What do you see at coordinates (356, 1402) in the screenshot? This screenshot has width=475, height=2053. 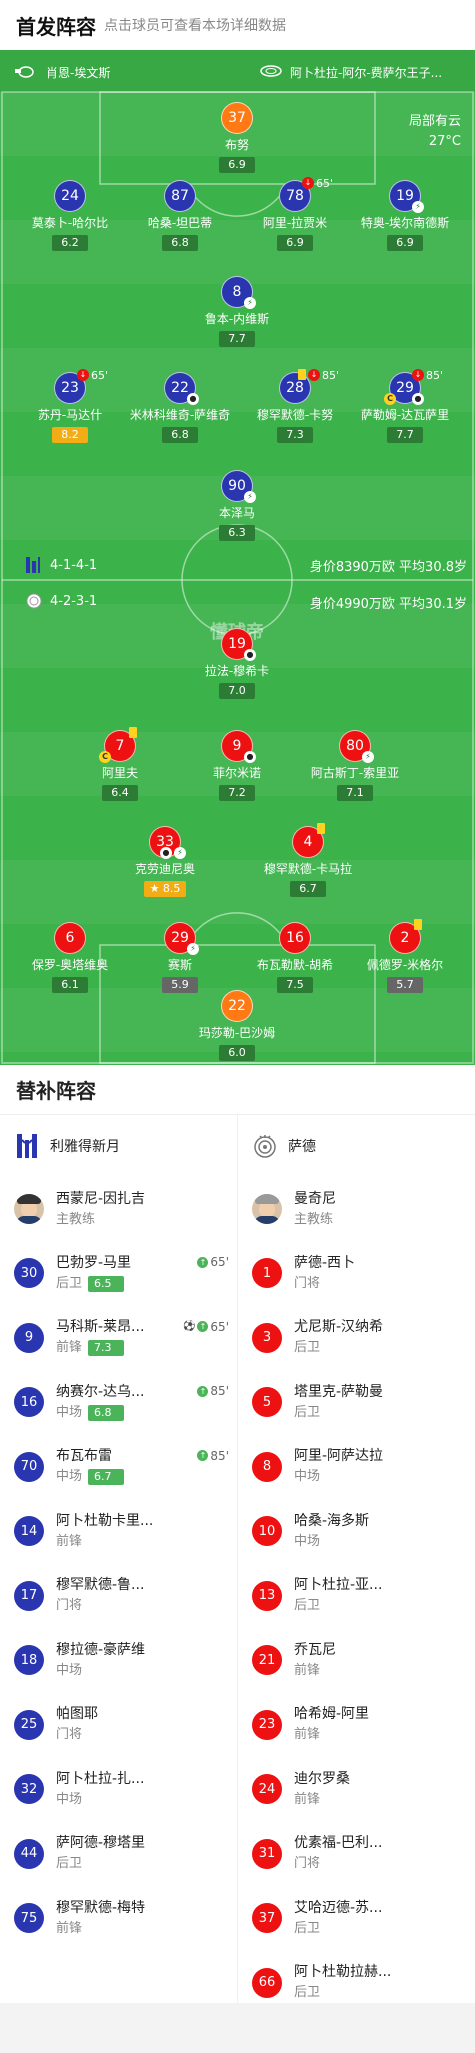 I see `sub-player-row: 5 塔里克-萨勒曼 后卫` at bounding box center [356, 1402].